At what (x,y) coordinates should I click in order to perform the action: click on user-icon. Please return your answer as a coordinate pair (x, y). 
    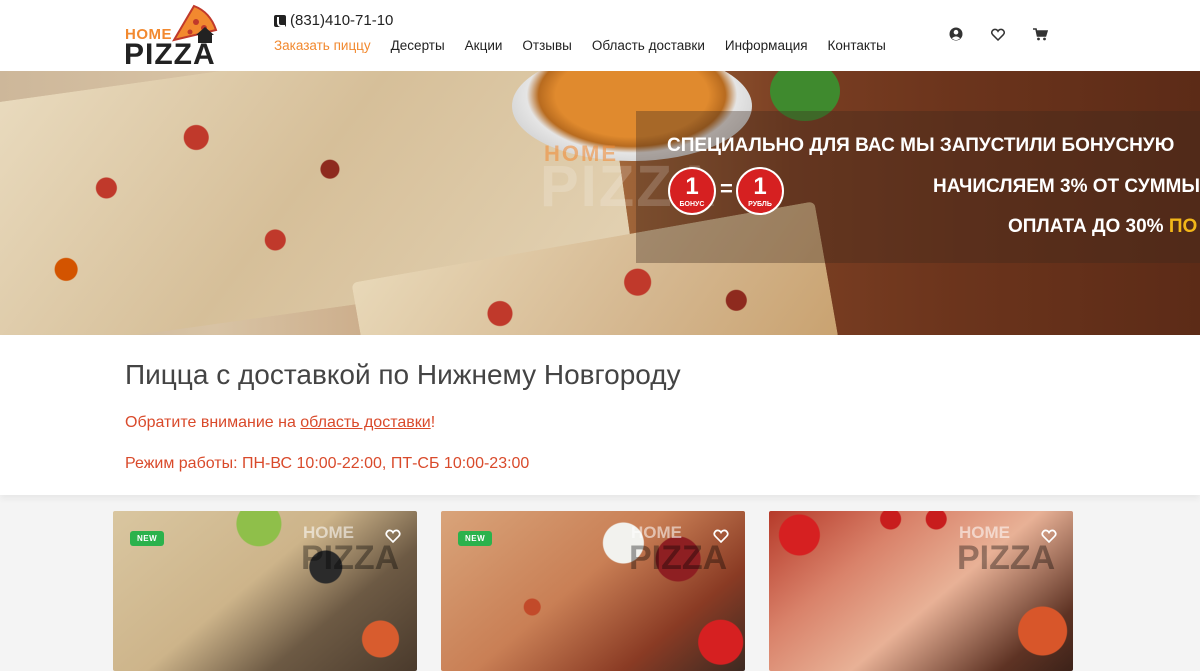
    Looking at the image, I should click on (956, 34).